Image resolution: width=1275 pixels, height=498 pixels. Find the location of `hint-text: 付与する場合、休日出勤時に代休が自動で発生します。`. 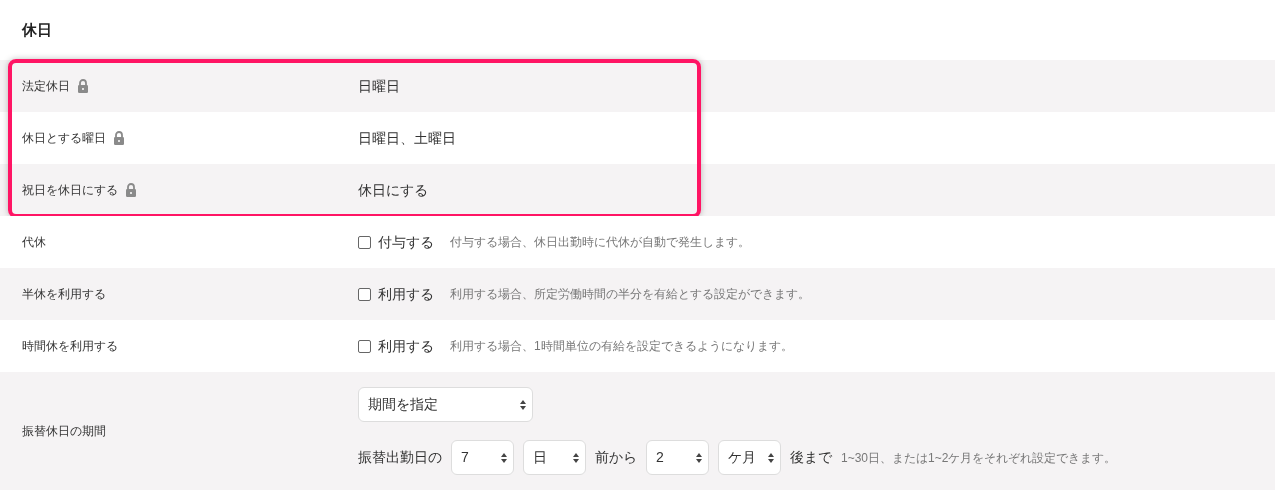

hint-text: 付与する場合、休日出勤時に代休が自動で発生します。 is located at coordinates (600, 242).